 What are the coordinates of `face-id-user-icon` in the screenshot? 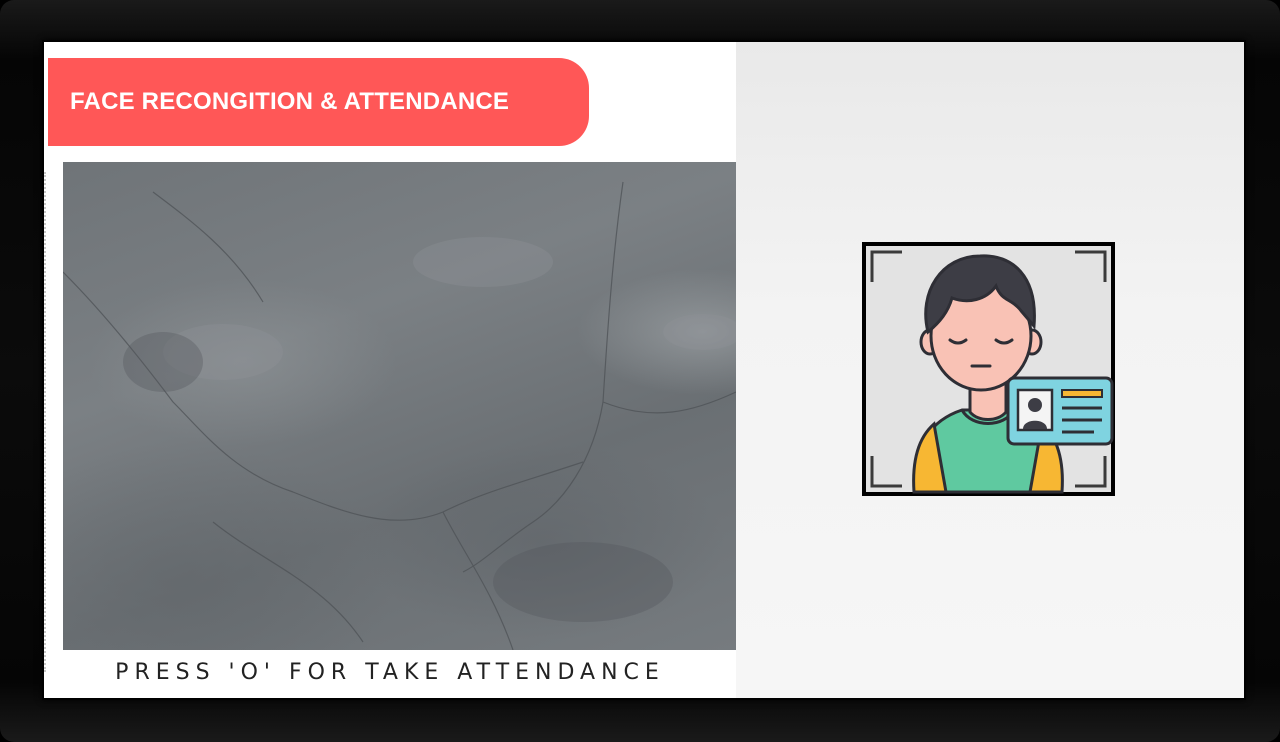 It's located at (988, 369).